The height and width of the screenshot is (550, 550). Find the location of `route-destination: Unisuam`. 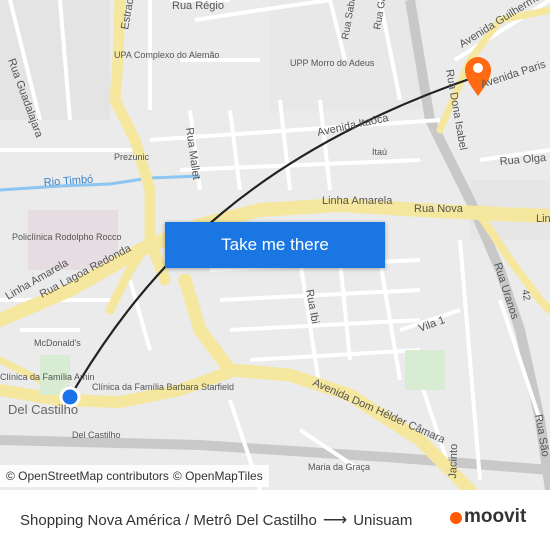

route-destination: Unisuam is located at coordinates (383, 520).